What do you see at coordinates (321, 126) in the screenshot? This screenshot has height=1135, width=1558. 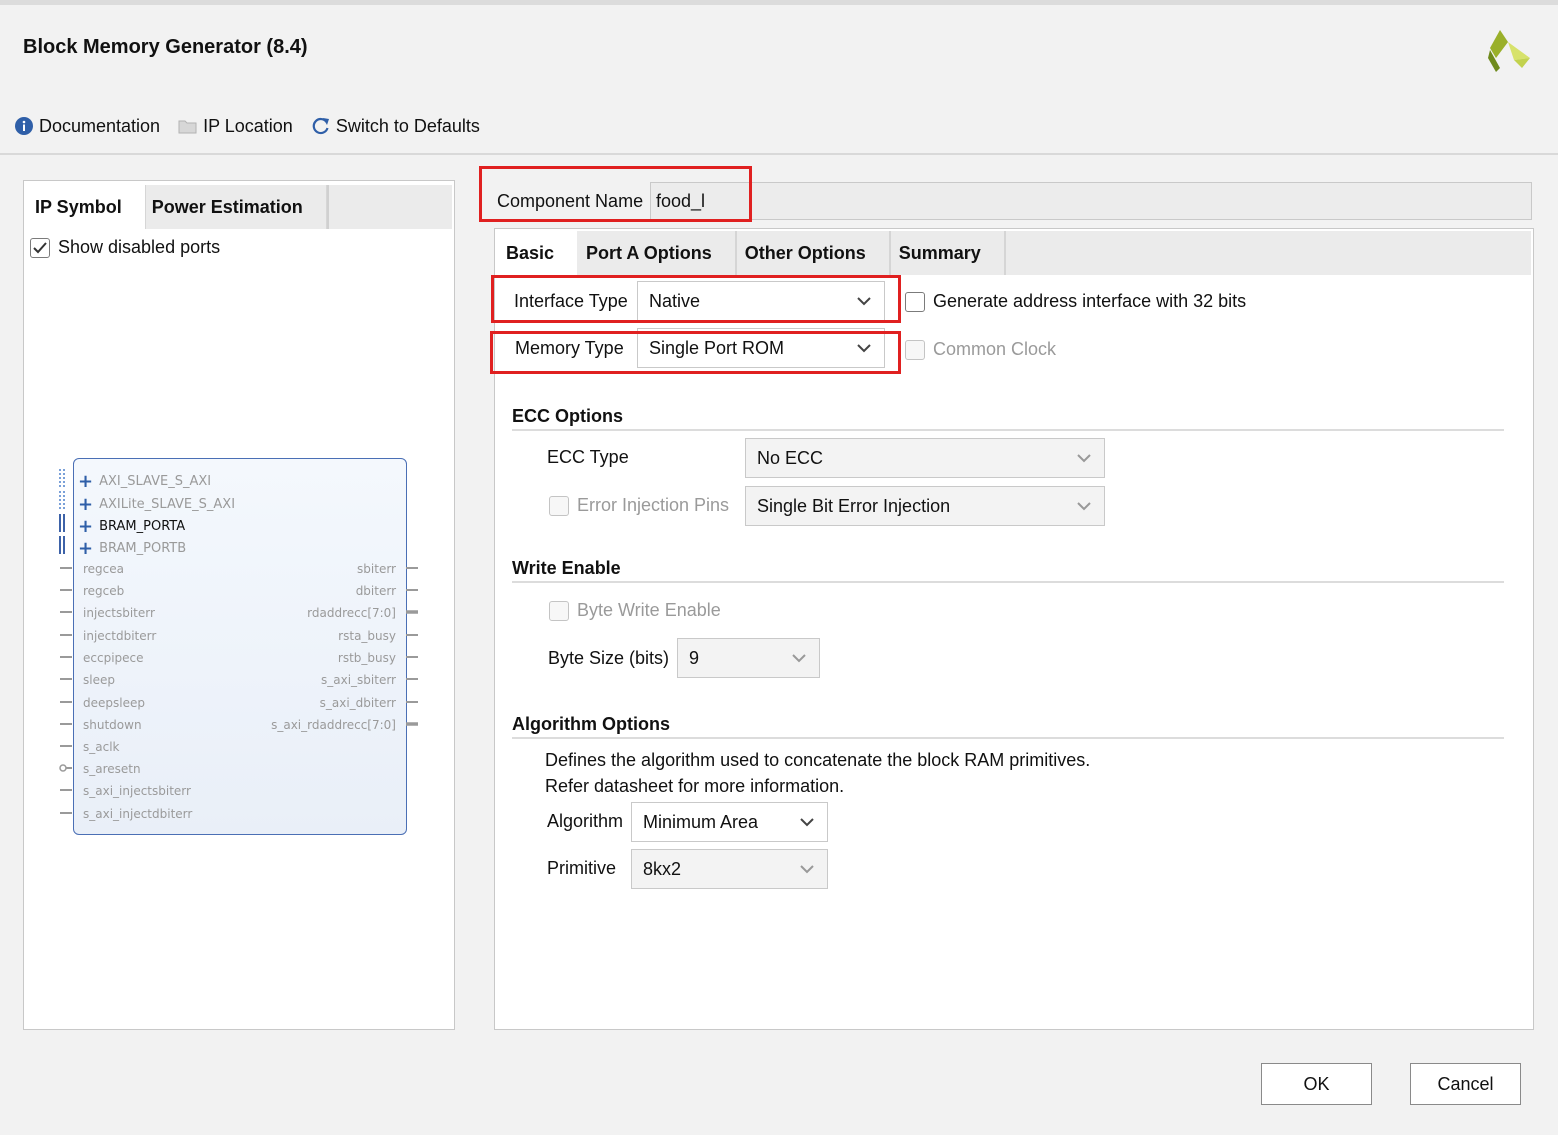 I see `refresh-icon` at bounding box center [321, 126].